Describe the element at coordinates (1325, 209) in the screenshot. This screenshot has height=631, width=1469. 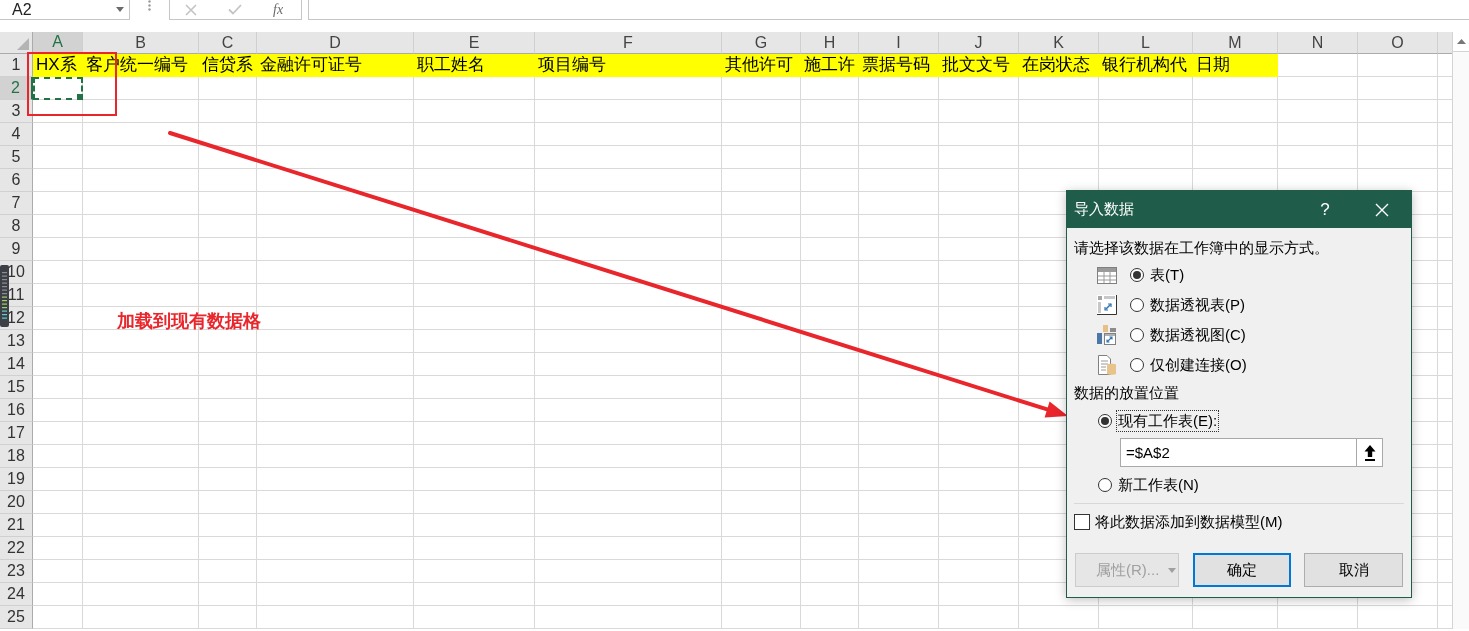
I see `help-button: ?` at that location.